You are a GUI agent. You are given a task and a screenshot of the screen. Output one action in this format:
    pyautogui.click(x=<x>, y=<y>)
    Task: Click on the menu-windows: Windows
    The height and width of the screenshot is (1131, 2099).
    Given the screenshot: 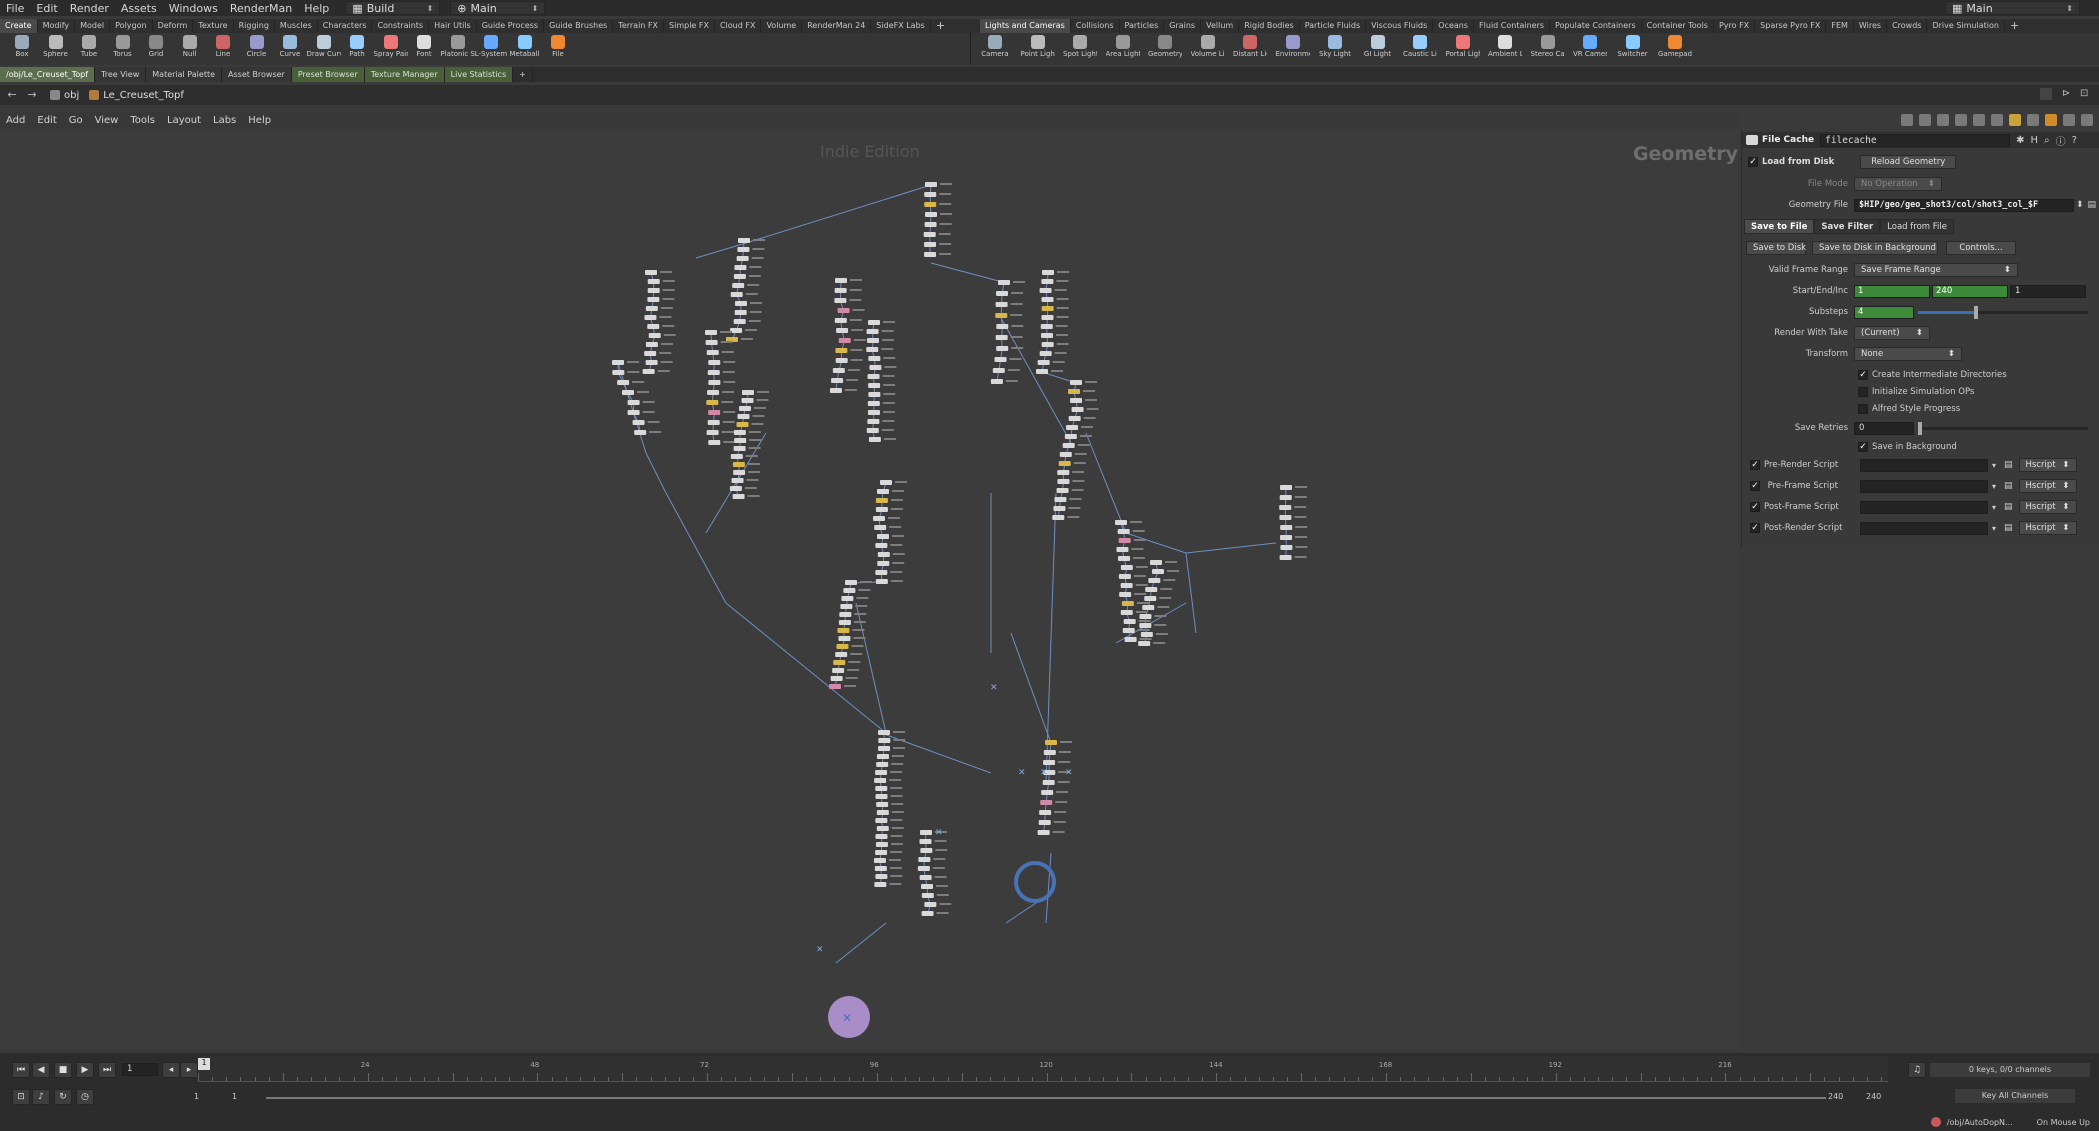 What is the action you would take?
    pyautogui.click(x=193, y=8)
    